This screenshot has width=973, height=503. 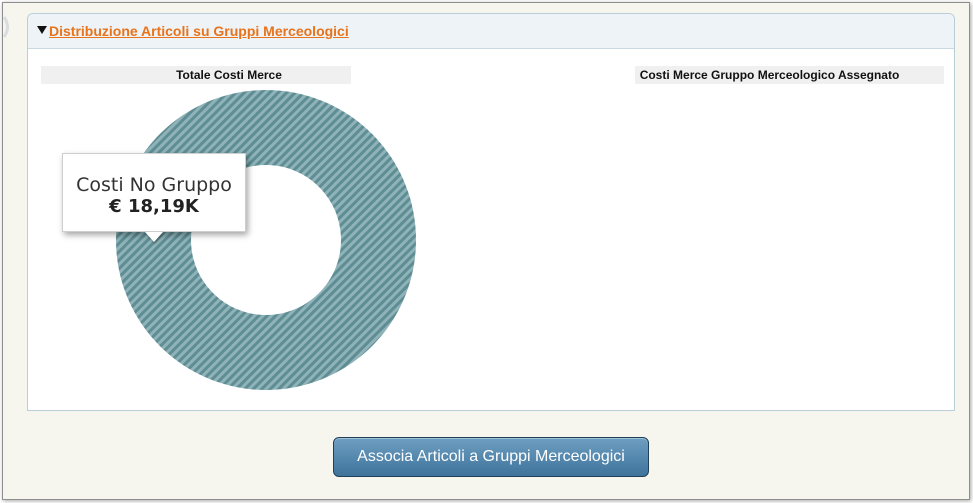 I want to click on tooltip-pointer, so click(x=154, y=237).